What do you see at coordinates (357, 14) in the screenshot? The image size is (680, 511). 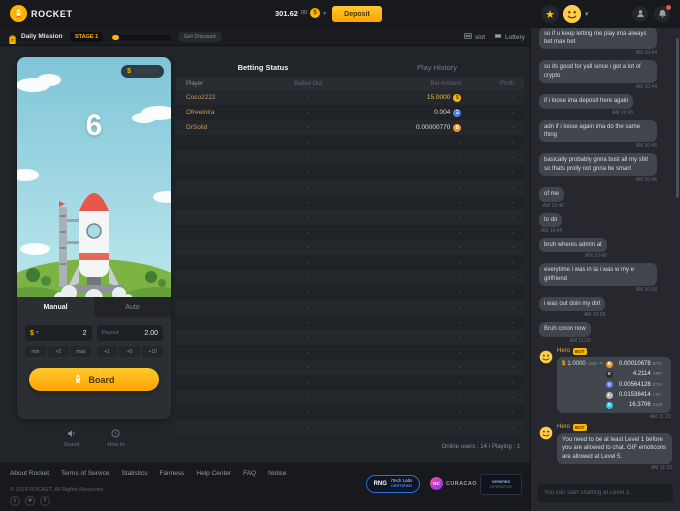 I see `deposit-button: Deposit` at bounding box center [357, 14].